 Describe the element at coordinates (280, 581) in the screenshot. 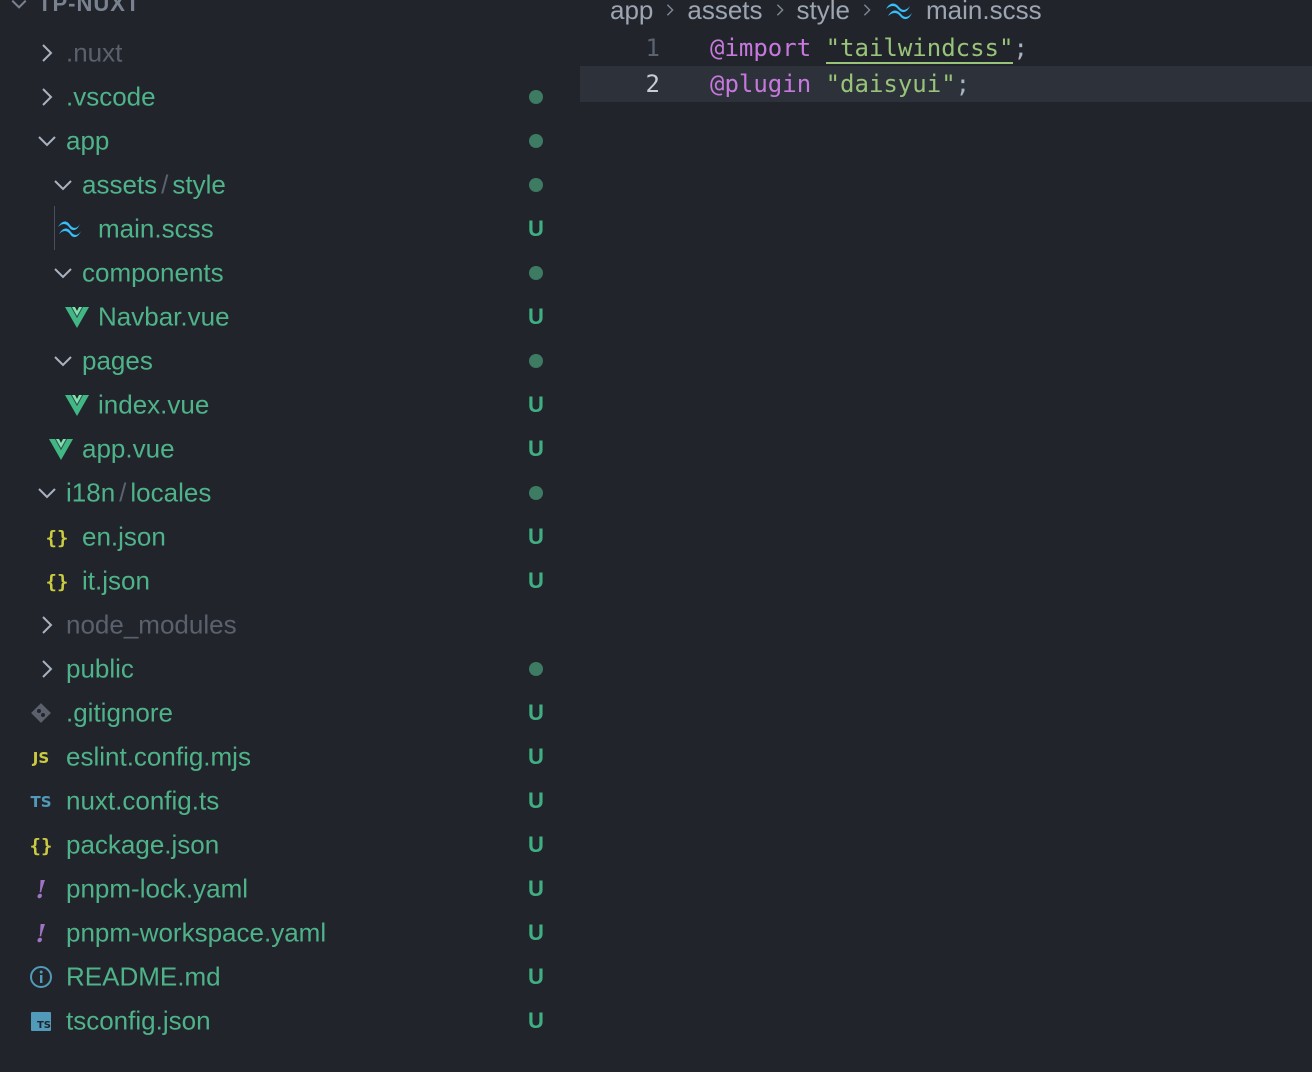

I see `tree-item: {} it.json U` at that location.